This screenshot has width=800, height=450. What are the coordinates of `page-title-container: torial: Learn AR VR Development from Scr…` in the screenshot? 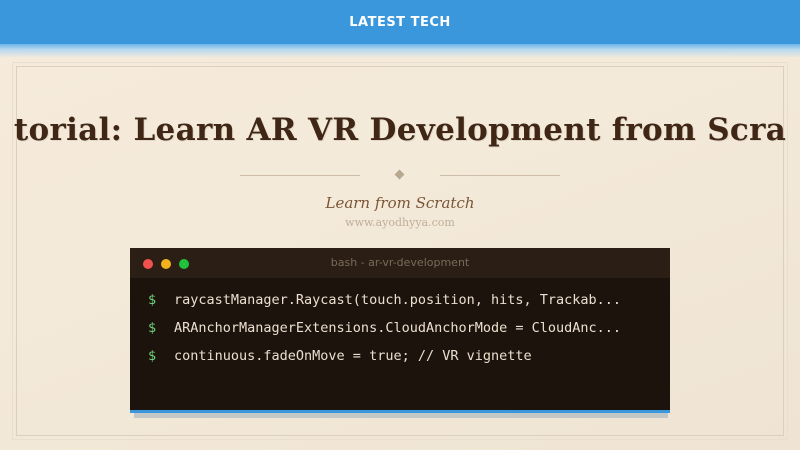 It's located at (400, 130).